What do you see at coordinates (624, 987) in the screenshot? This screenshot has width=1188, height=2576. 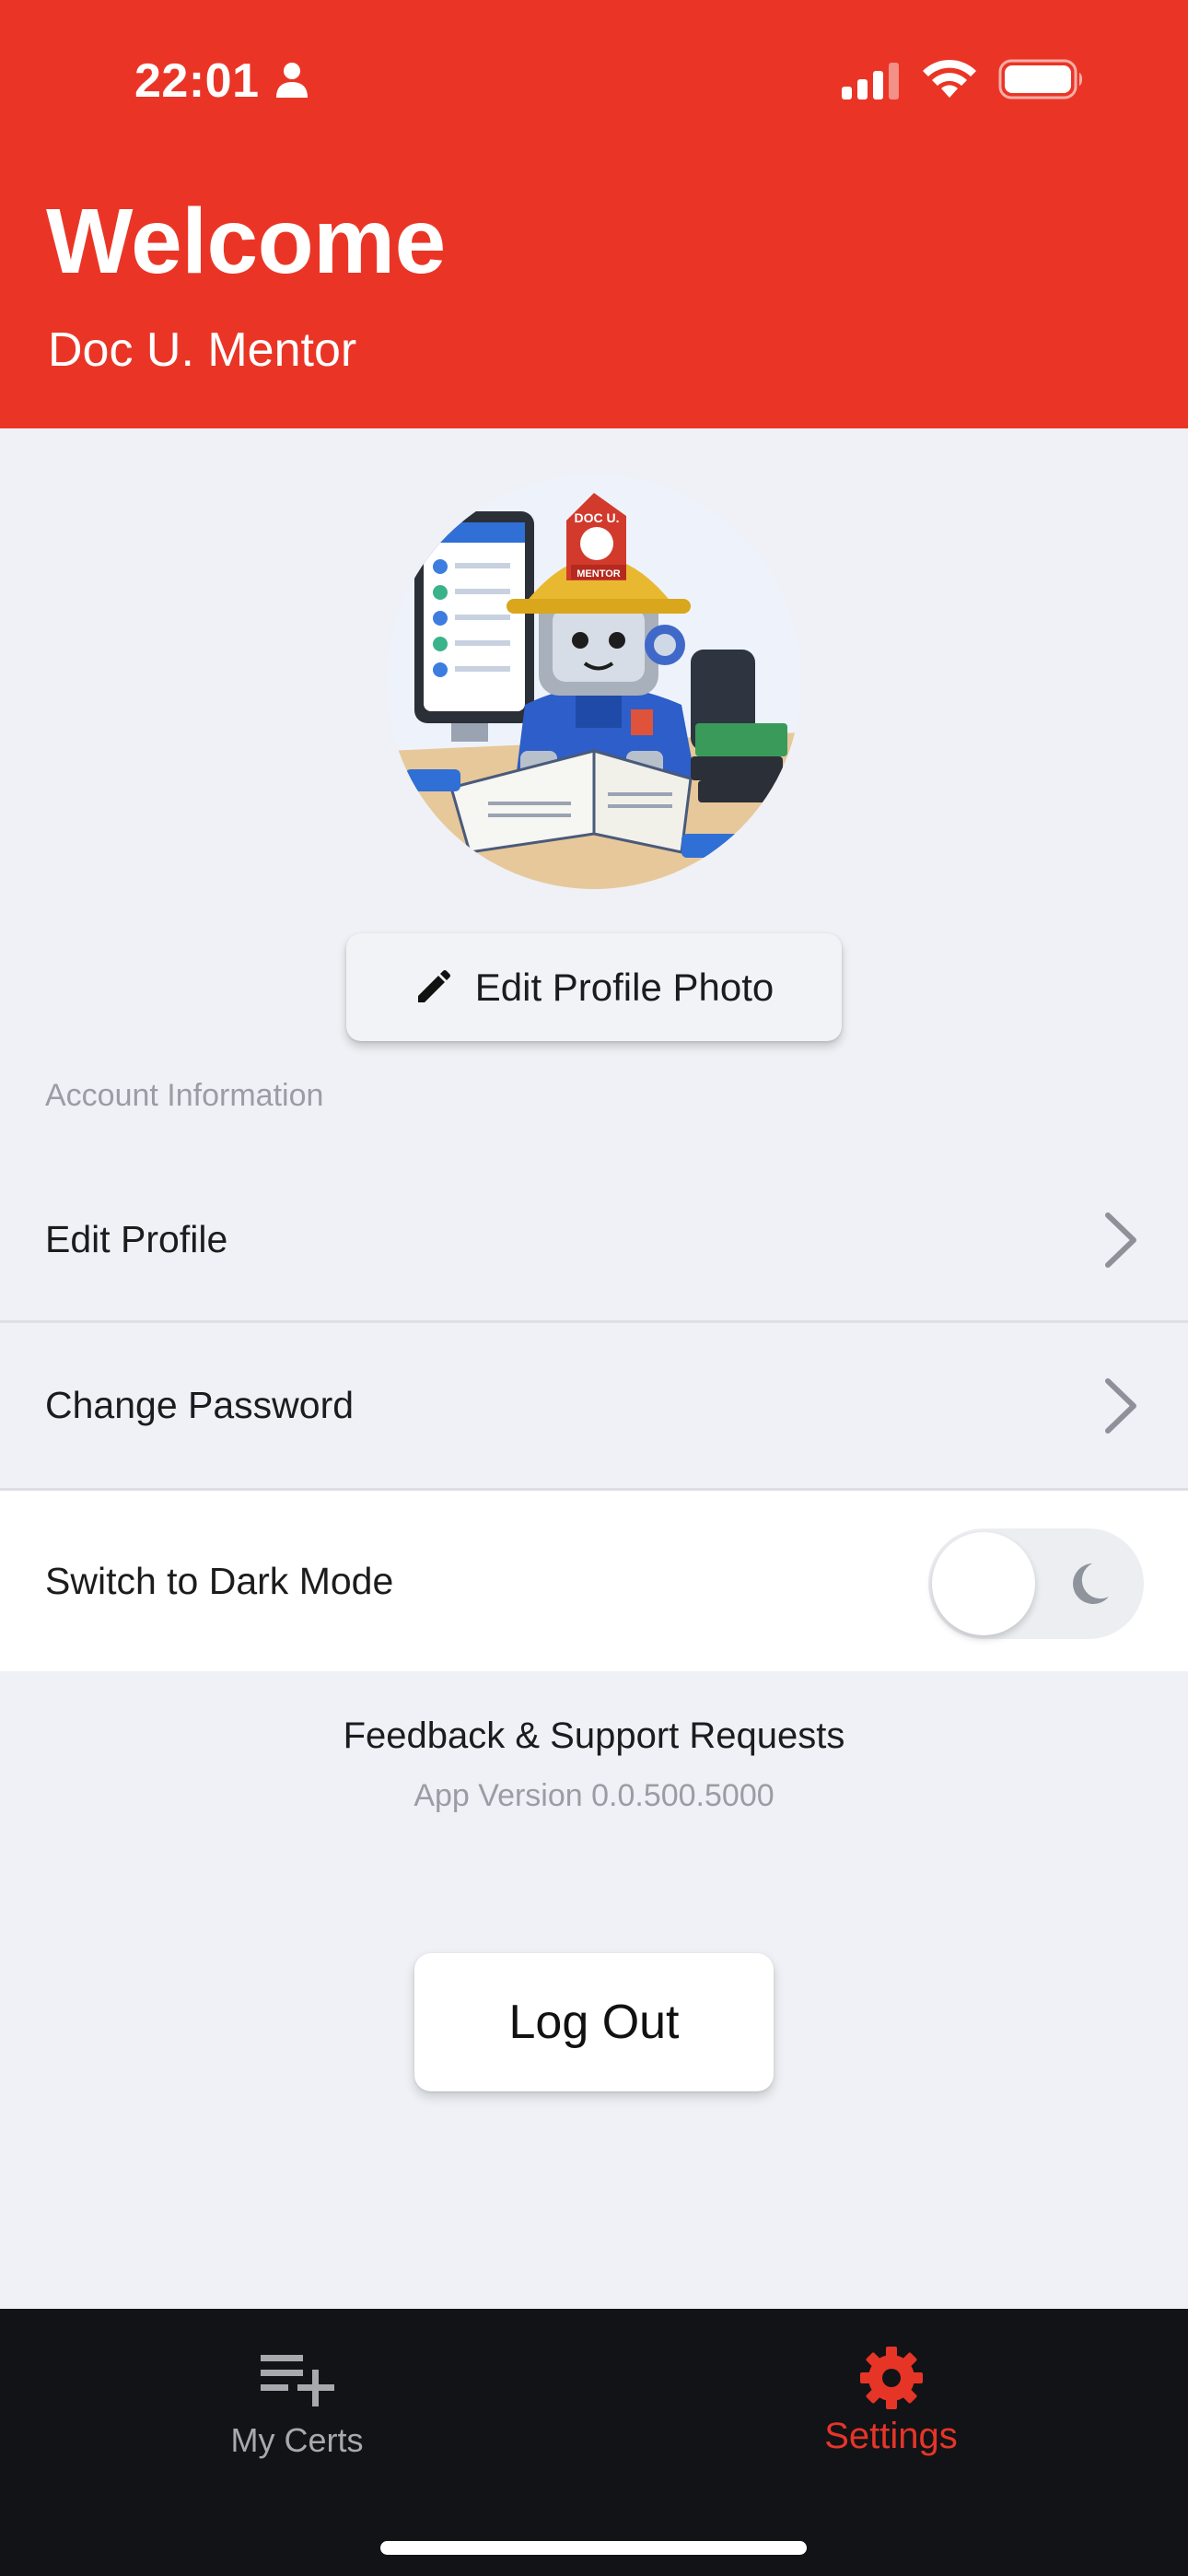 I see `edit-profile-photo-label: Edit Profile Photo` at bounding box center [624, 987].